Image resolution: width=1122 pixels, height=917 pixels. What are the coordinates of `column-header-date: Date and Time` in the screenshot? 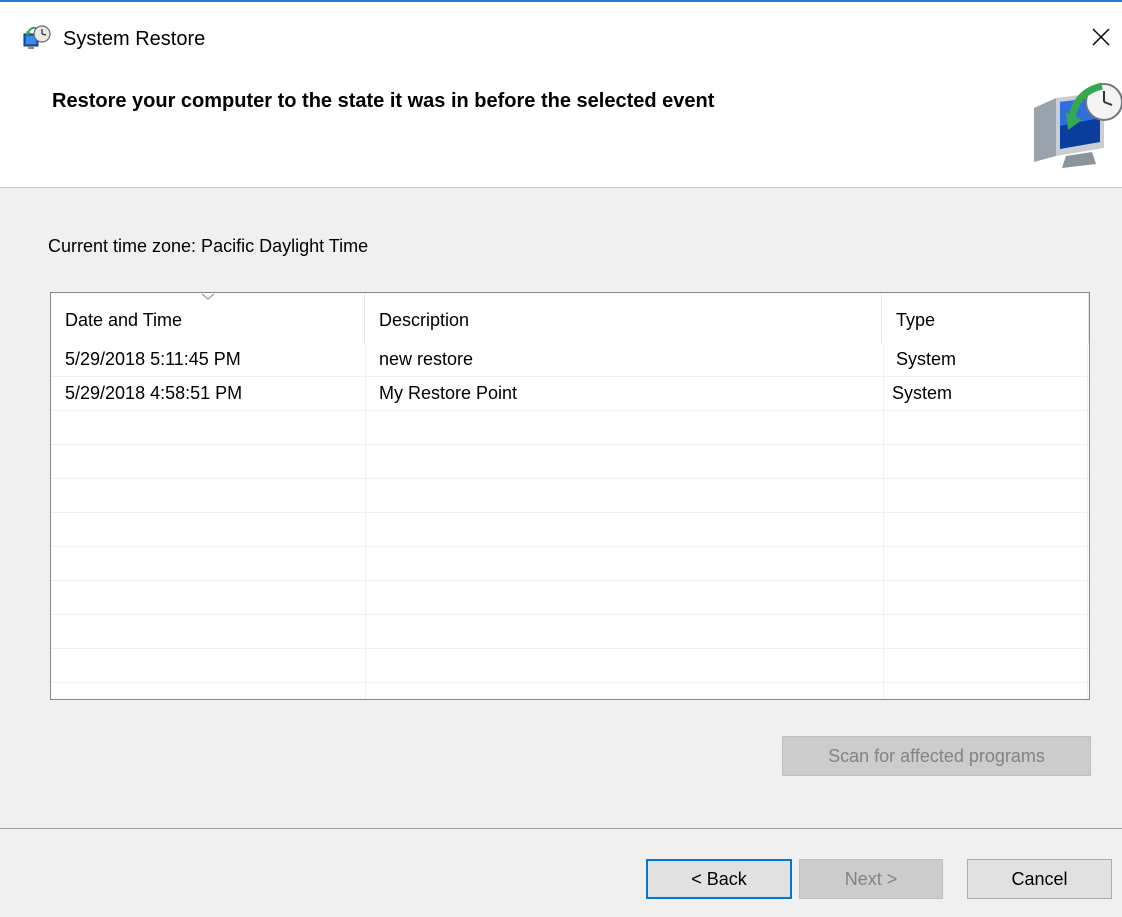 It's located at (208, 318).